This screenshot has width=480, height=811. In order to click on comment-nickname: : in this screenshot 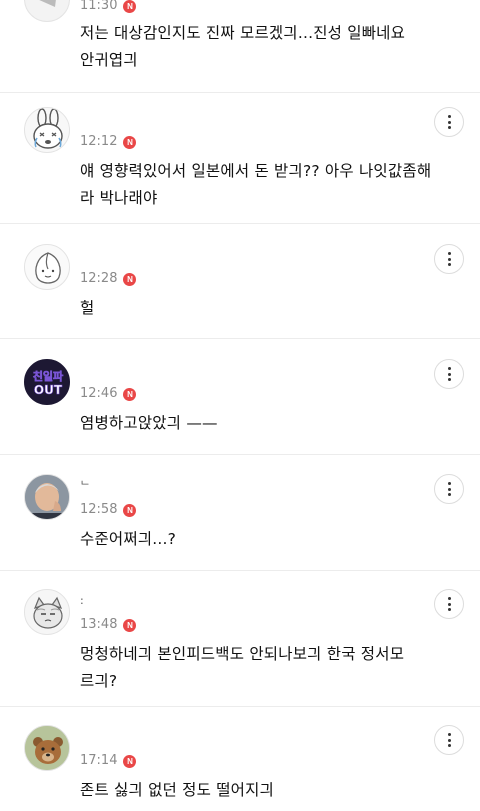, I will do `click(82, 600)`.